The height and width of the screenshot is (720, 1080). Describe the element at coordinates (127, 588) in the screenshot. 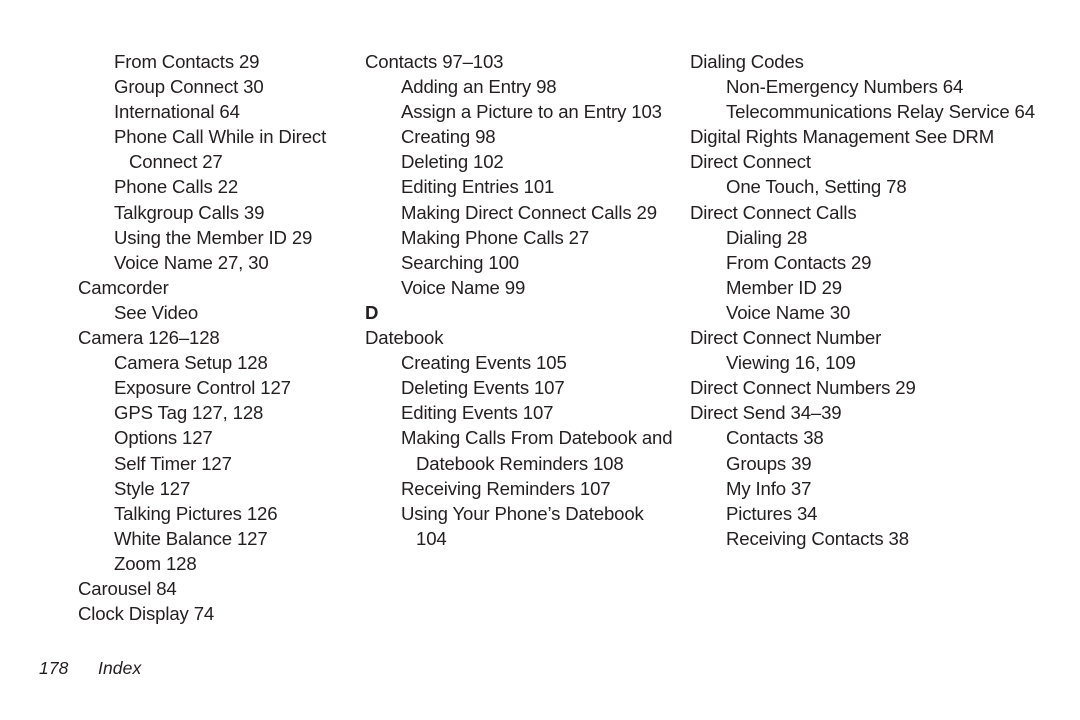

I see `index-entry: Carousel 84` at that location.